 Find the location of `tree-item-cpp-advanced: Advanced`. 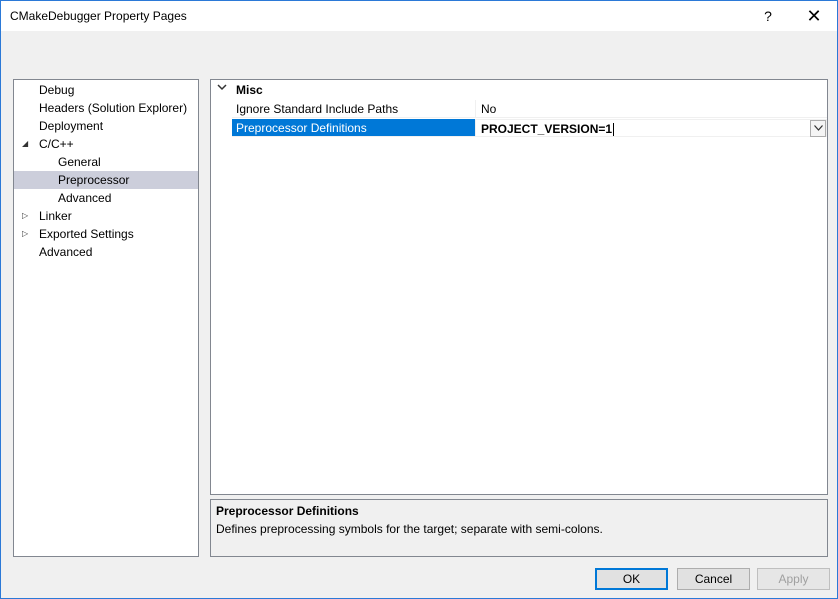

tree-item-cpp-advanced: Advanced is located at coordinates (106, 198).